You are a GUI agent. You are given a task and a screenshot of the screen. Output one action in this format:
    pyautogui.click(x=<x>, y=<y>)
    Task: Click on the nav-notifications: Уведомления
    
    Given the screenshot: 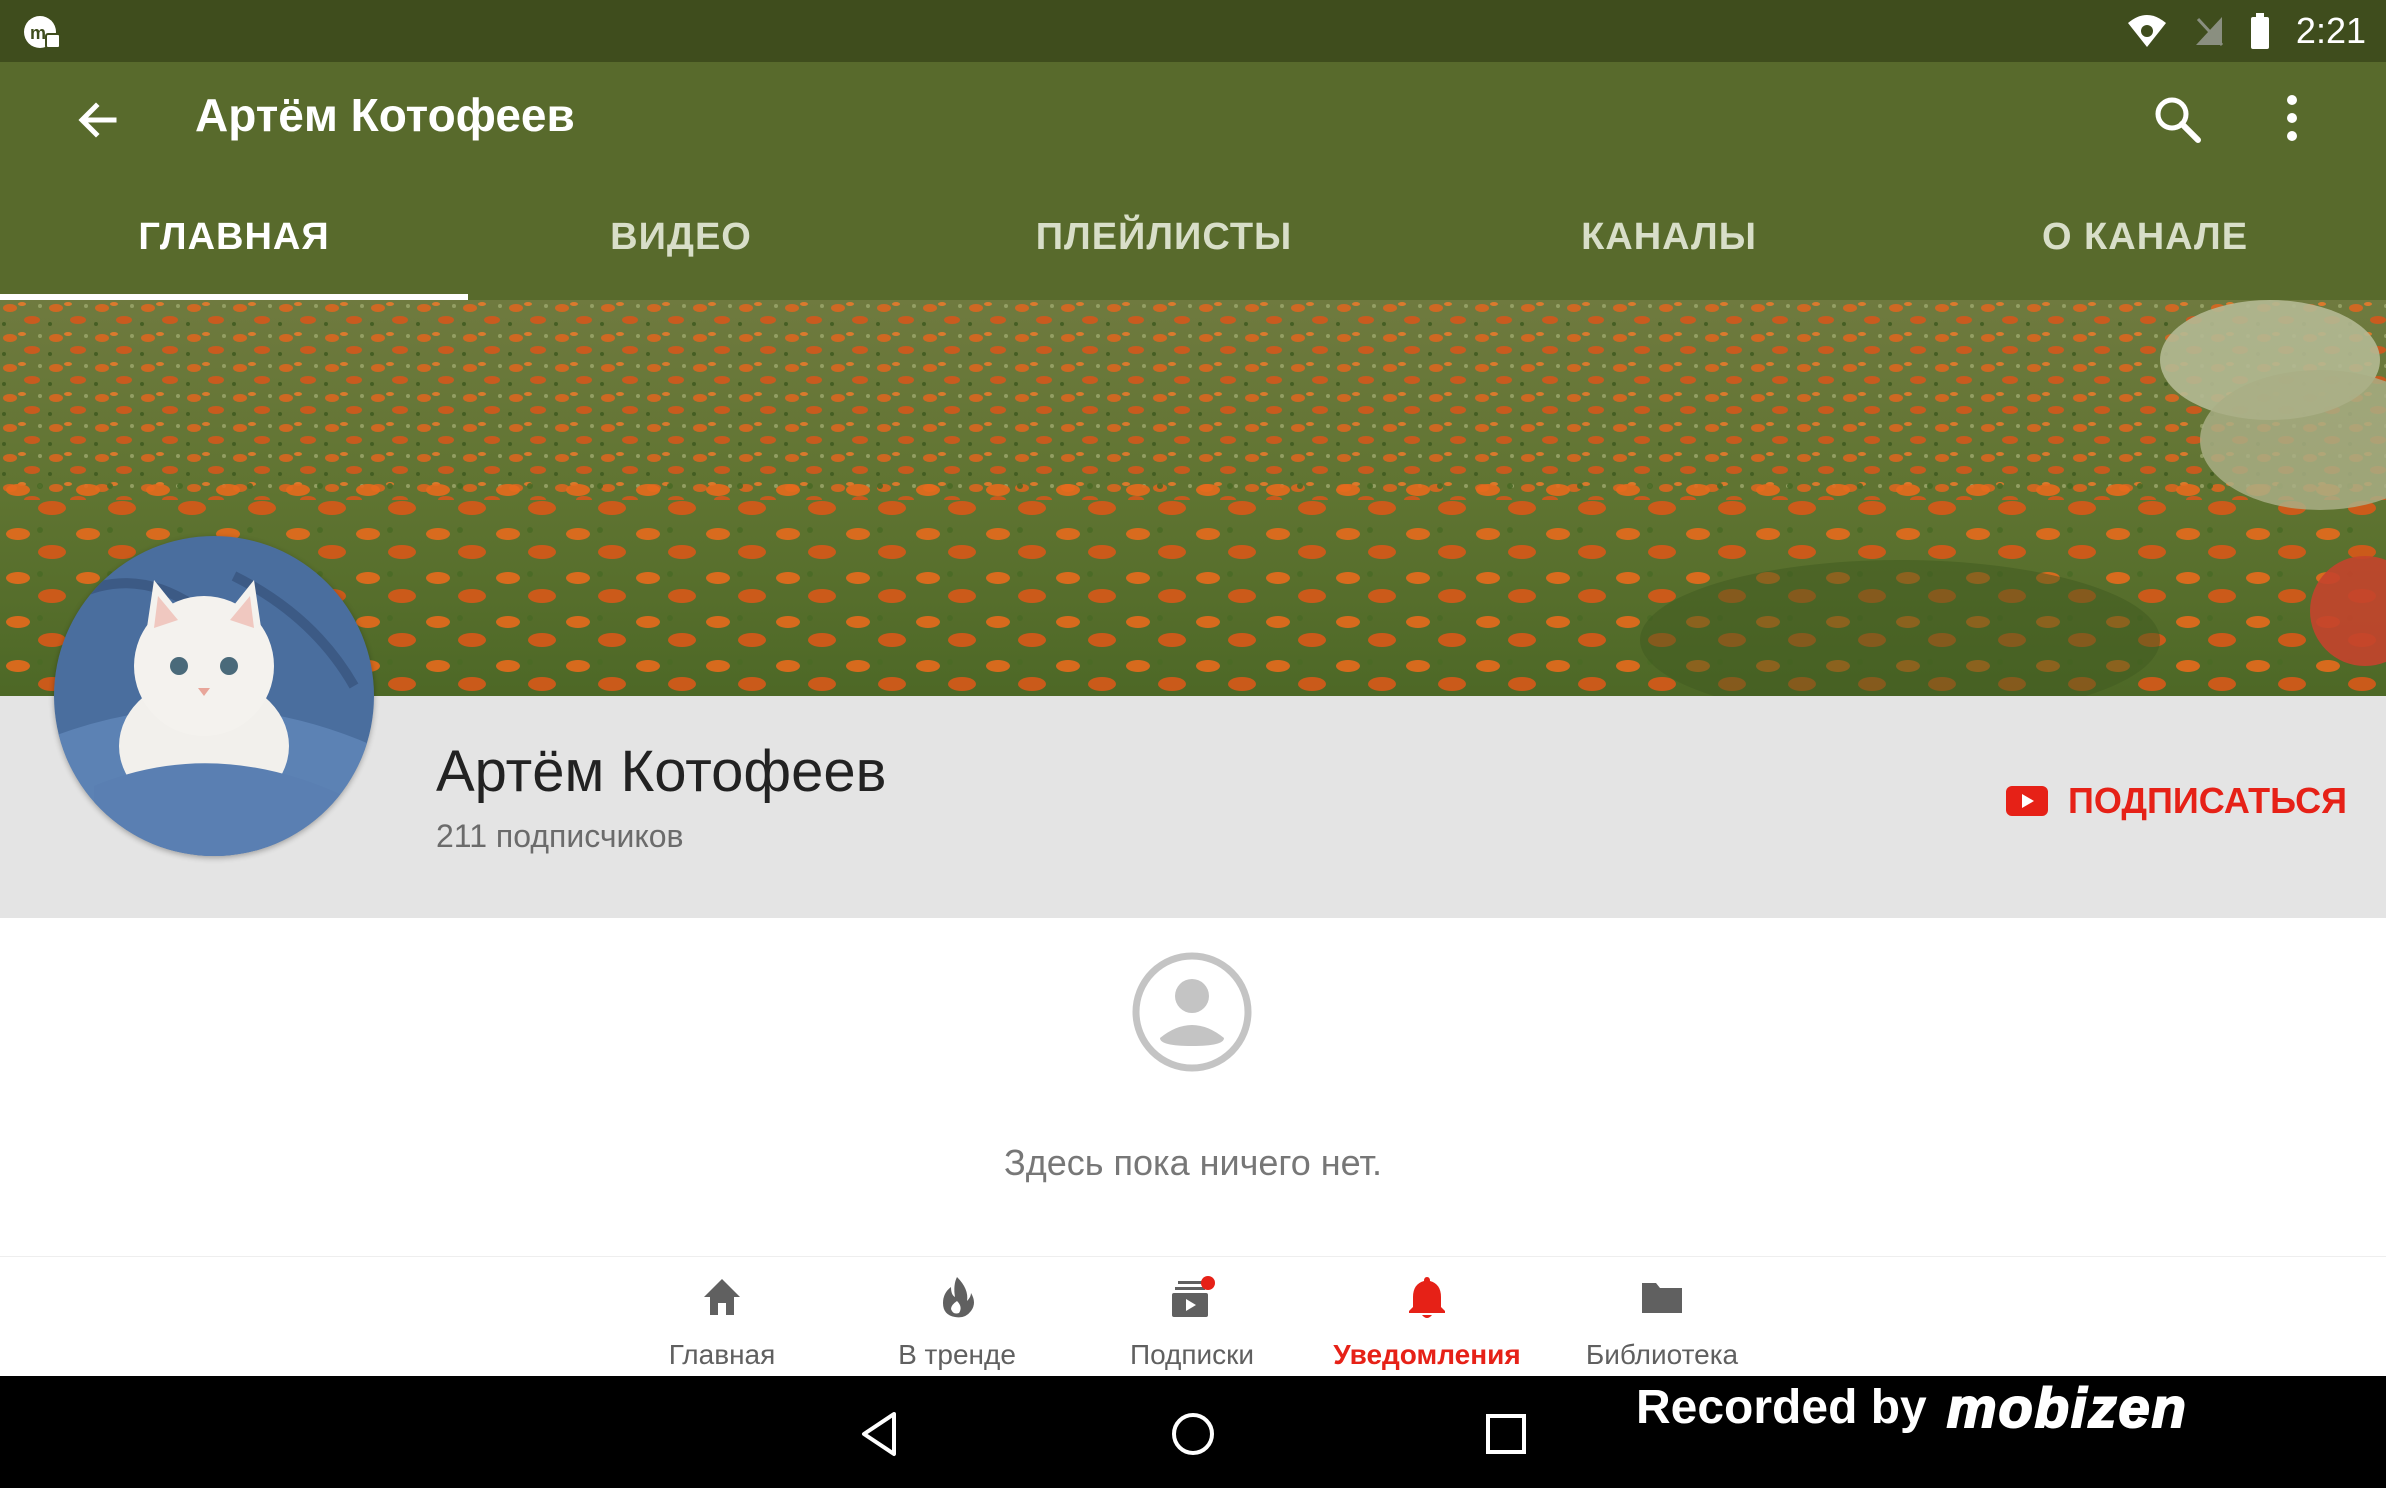 What is the action you would take?
    pyautogui.click(x=1427, y=1317)
    